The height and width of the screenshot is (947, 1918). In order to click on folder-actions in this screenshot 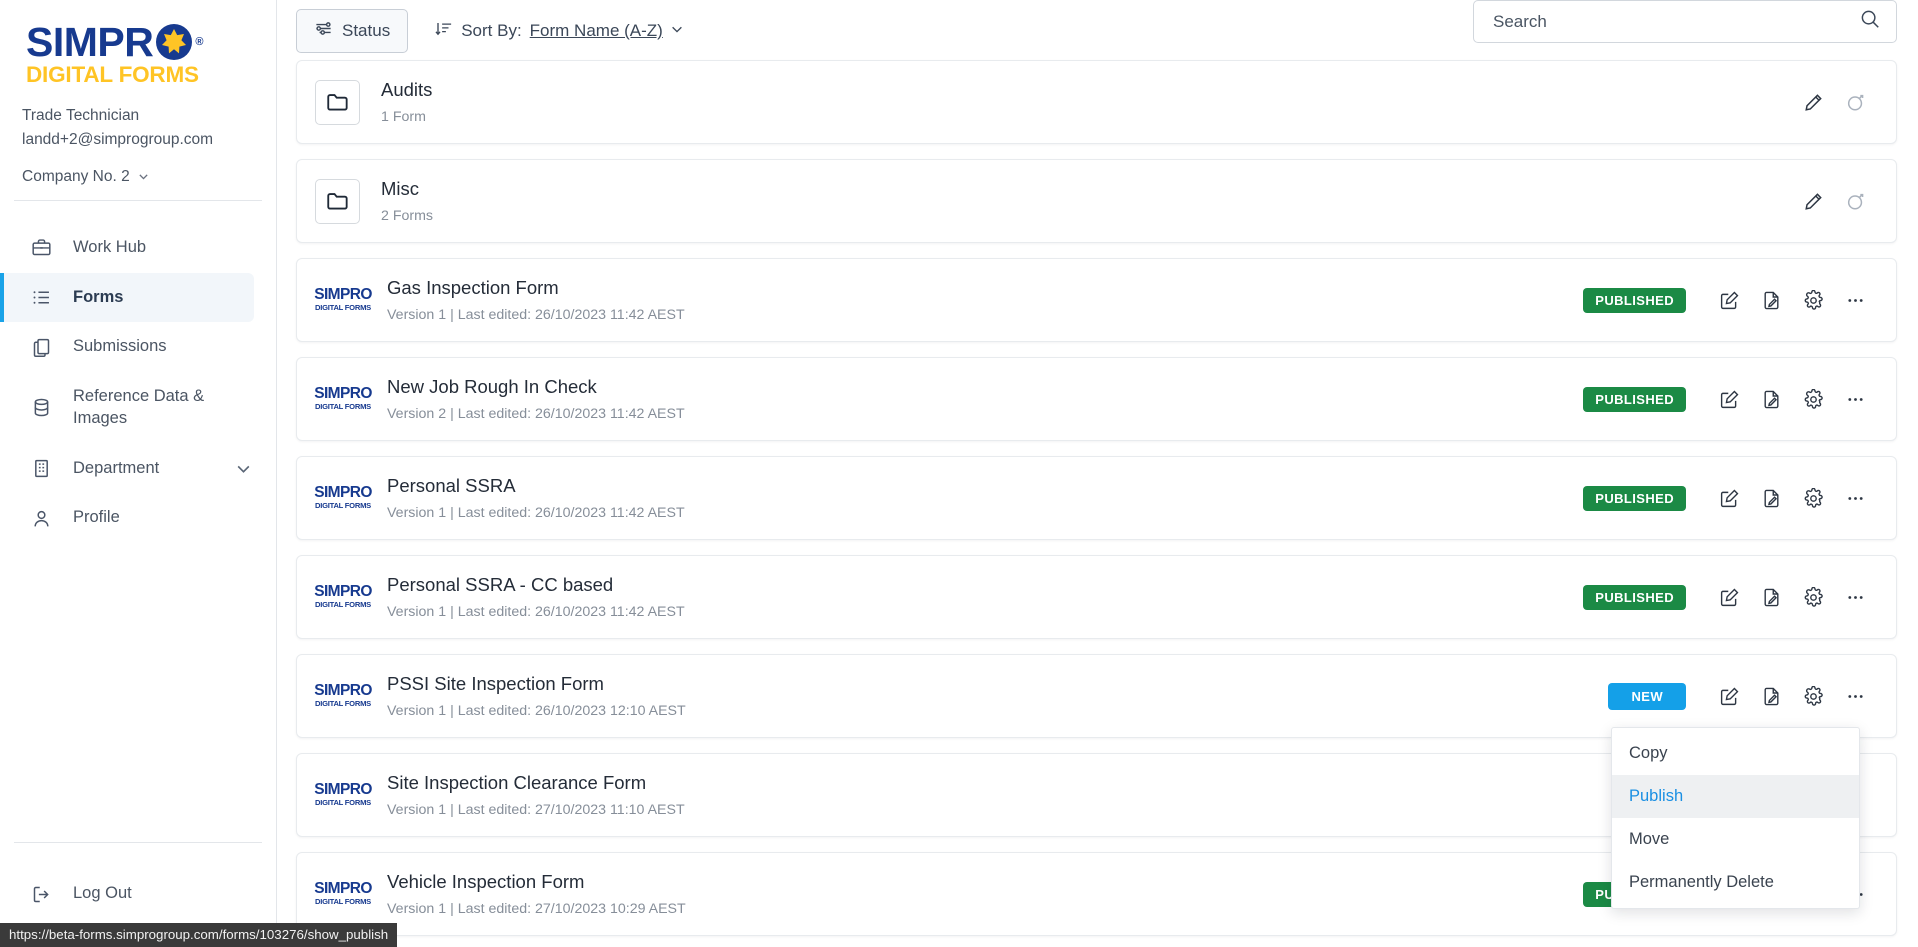, I will do `click(1834, 102)`.